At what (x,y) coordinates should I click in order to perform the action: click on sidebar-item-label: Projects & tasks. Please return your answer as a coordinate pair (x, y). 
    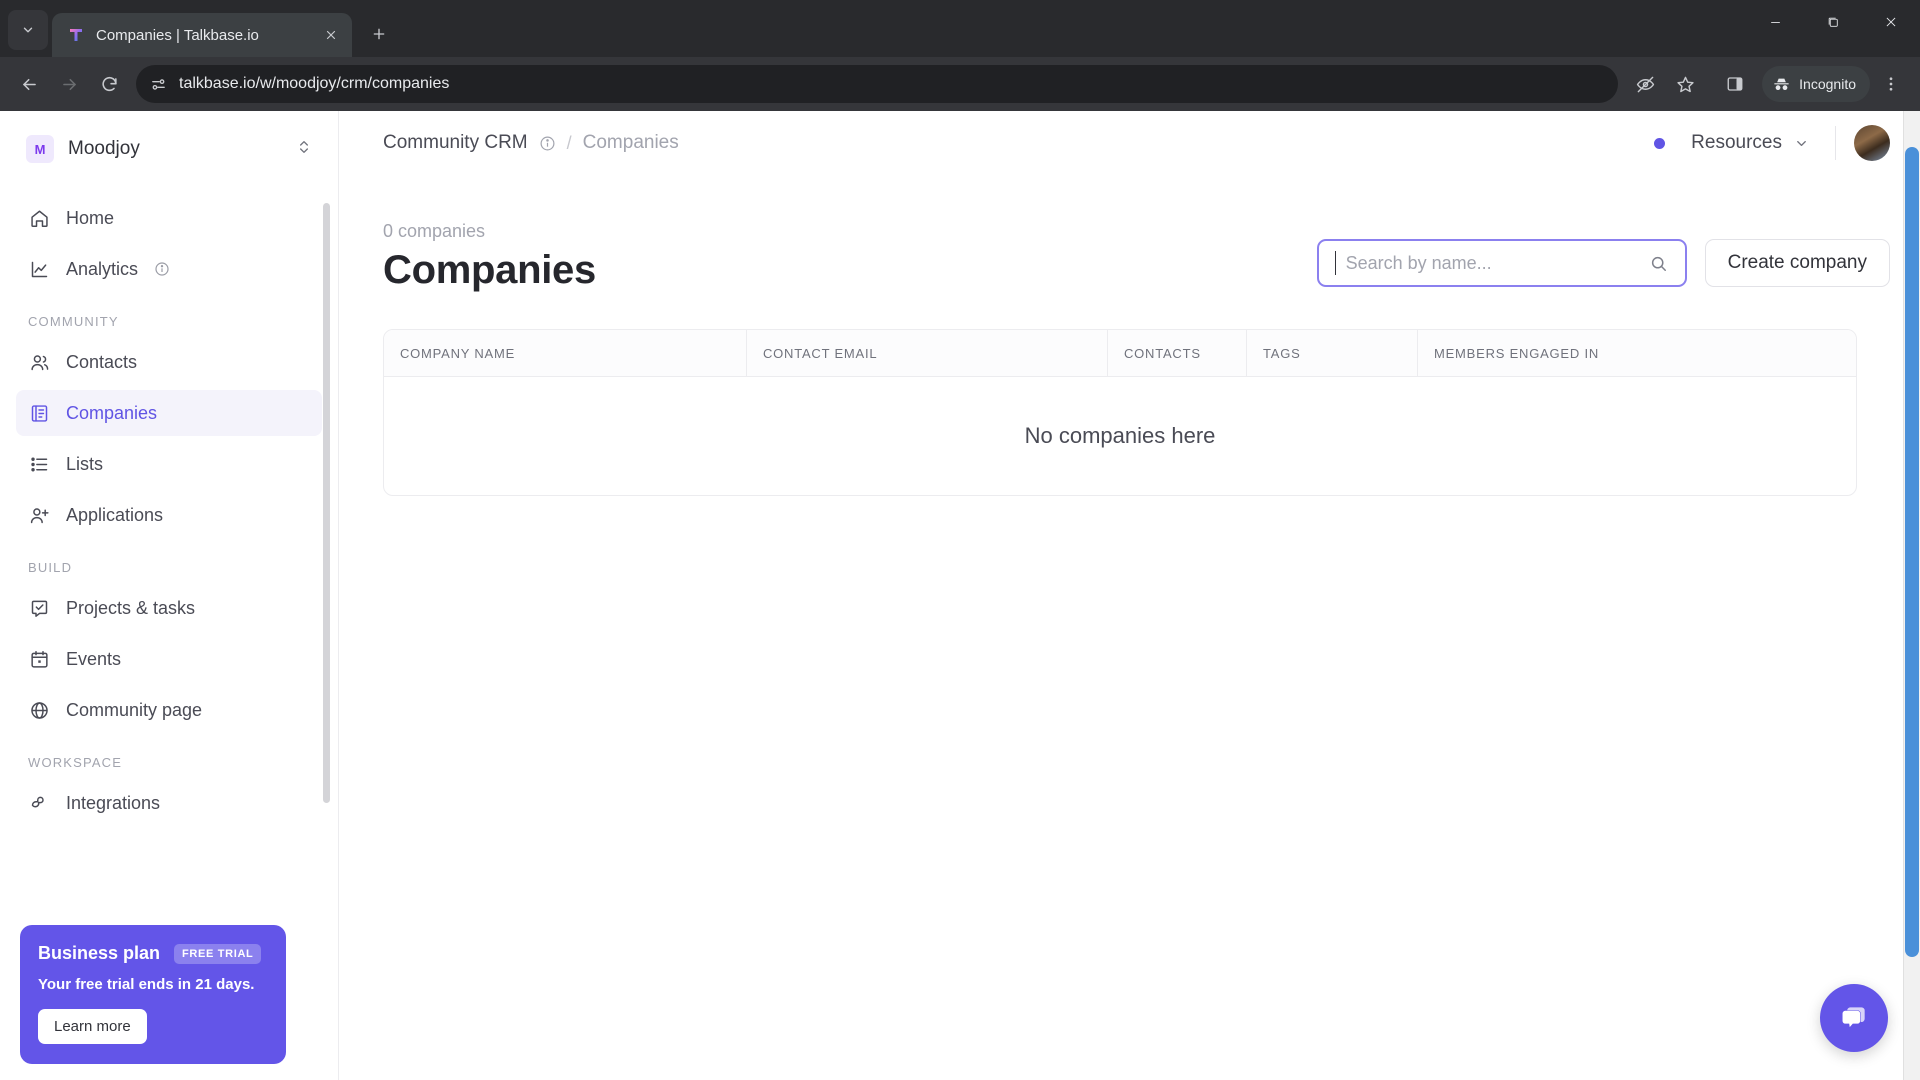
    Looking at the image, I should click on (131, 607).